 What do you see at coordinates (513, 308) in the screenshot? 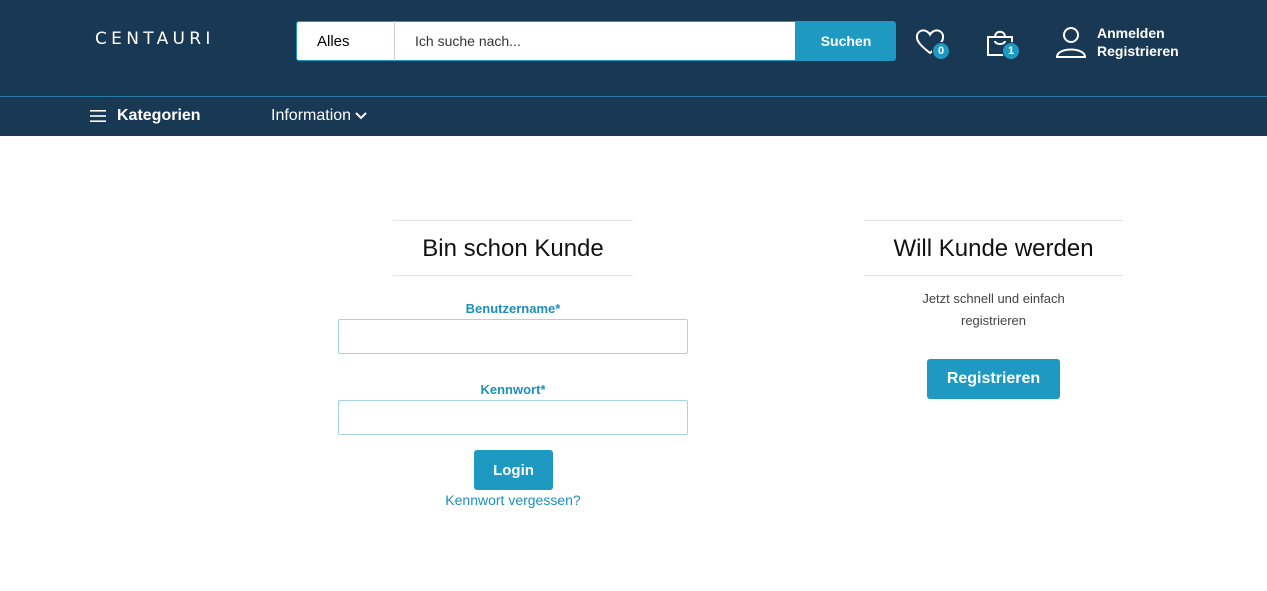
I see `username-label: Benutzername*` at bounding box center [513, 308].